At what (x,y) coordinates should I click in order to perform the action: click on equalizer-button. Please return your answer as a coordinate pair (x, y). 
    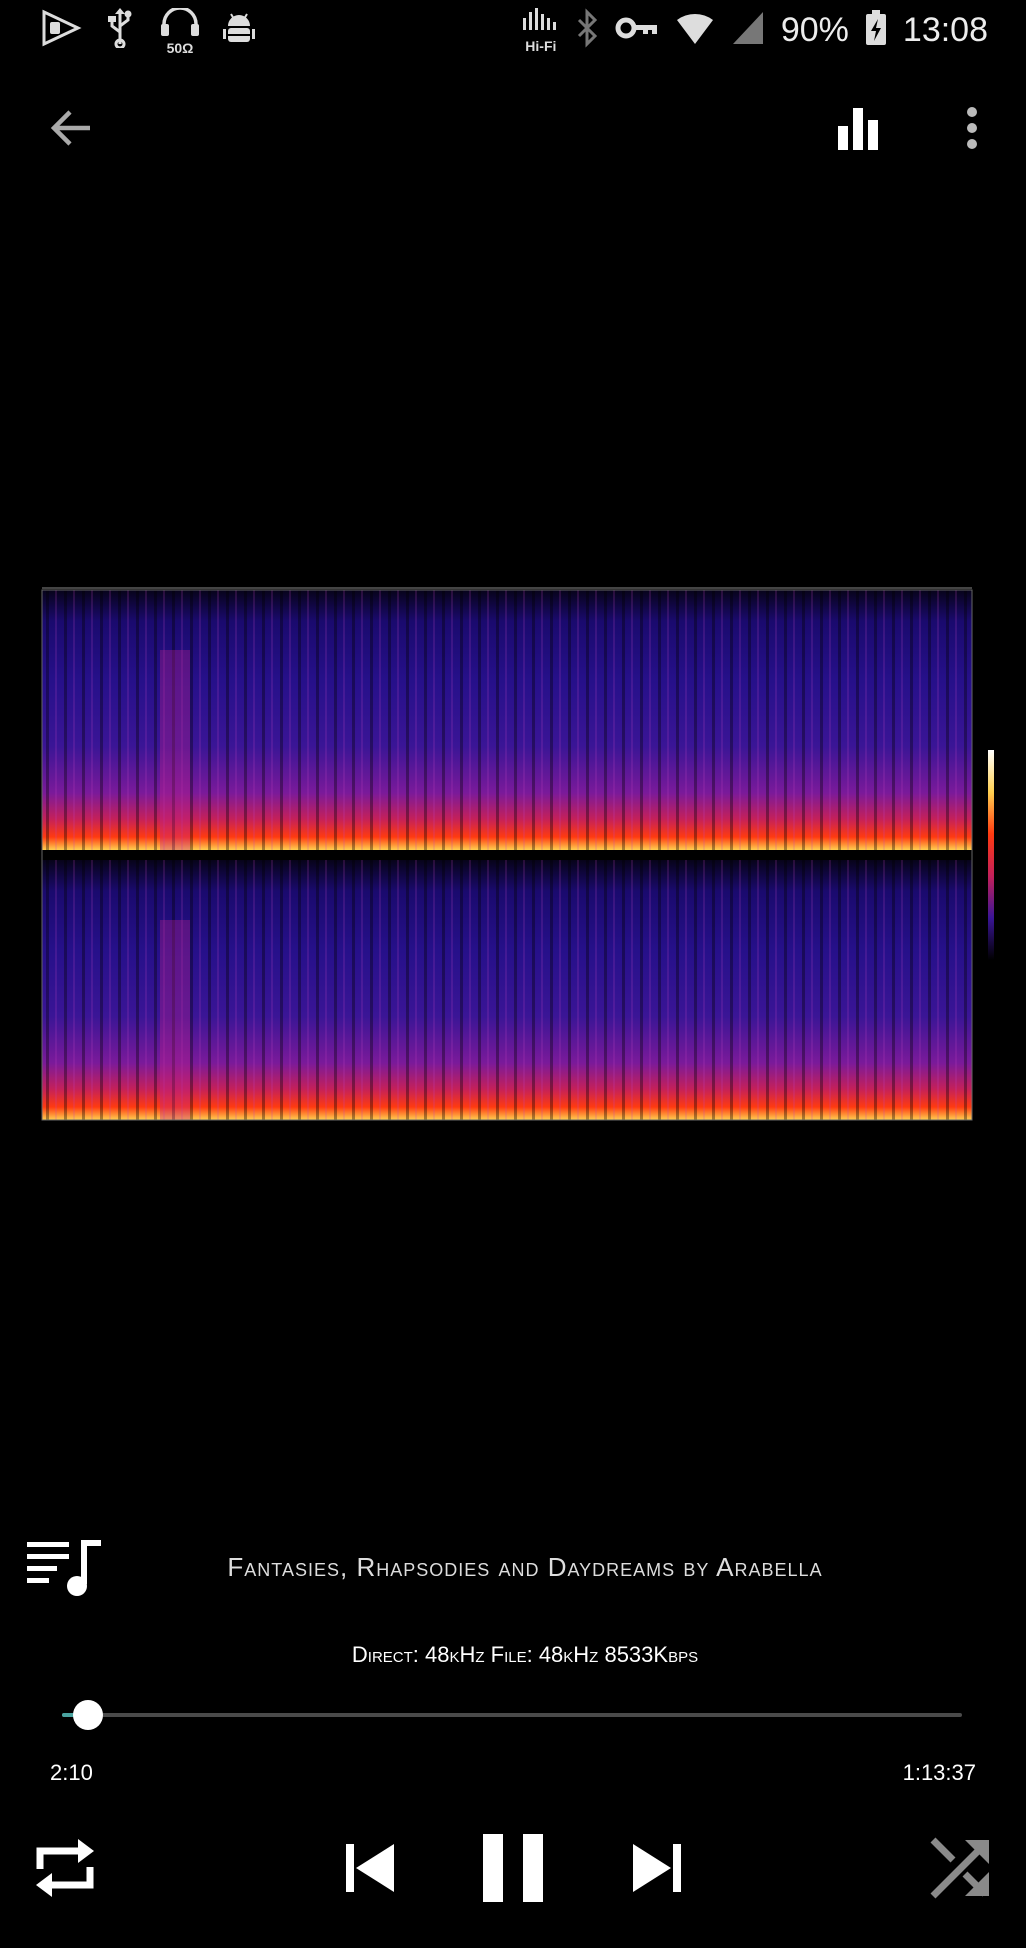
    Looking at the image, I should click on (858, 130).